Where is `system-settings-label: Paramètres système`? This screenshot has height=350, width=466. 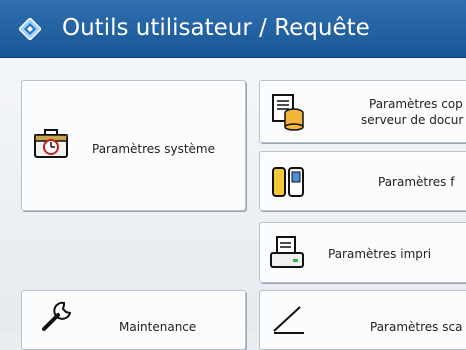
system-settings-label: Paramètres système is located at coordinates (153, 149).